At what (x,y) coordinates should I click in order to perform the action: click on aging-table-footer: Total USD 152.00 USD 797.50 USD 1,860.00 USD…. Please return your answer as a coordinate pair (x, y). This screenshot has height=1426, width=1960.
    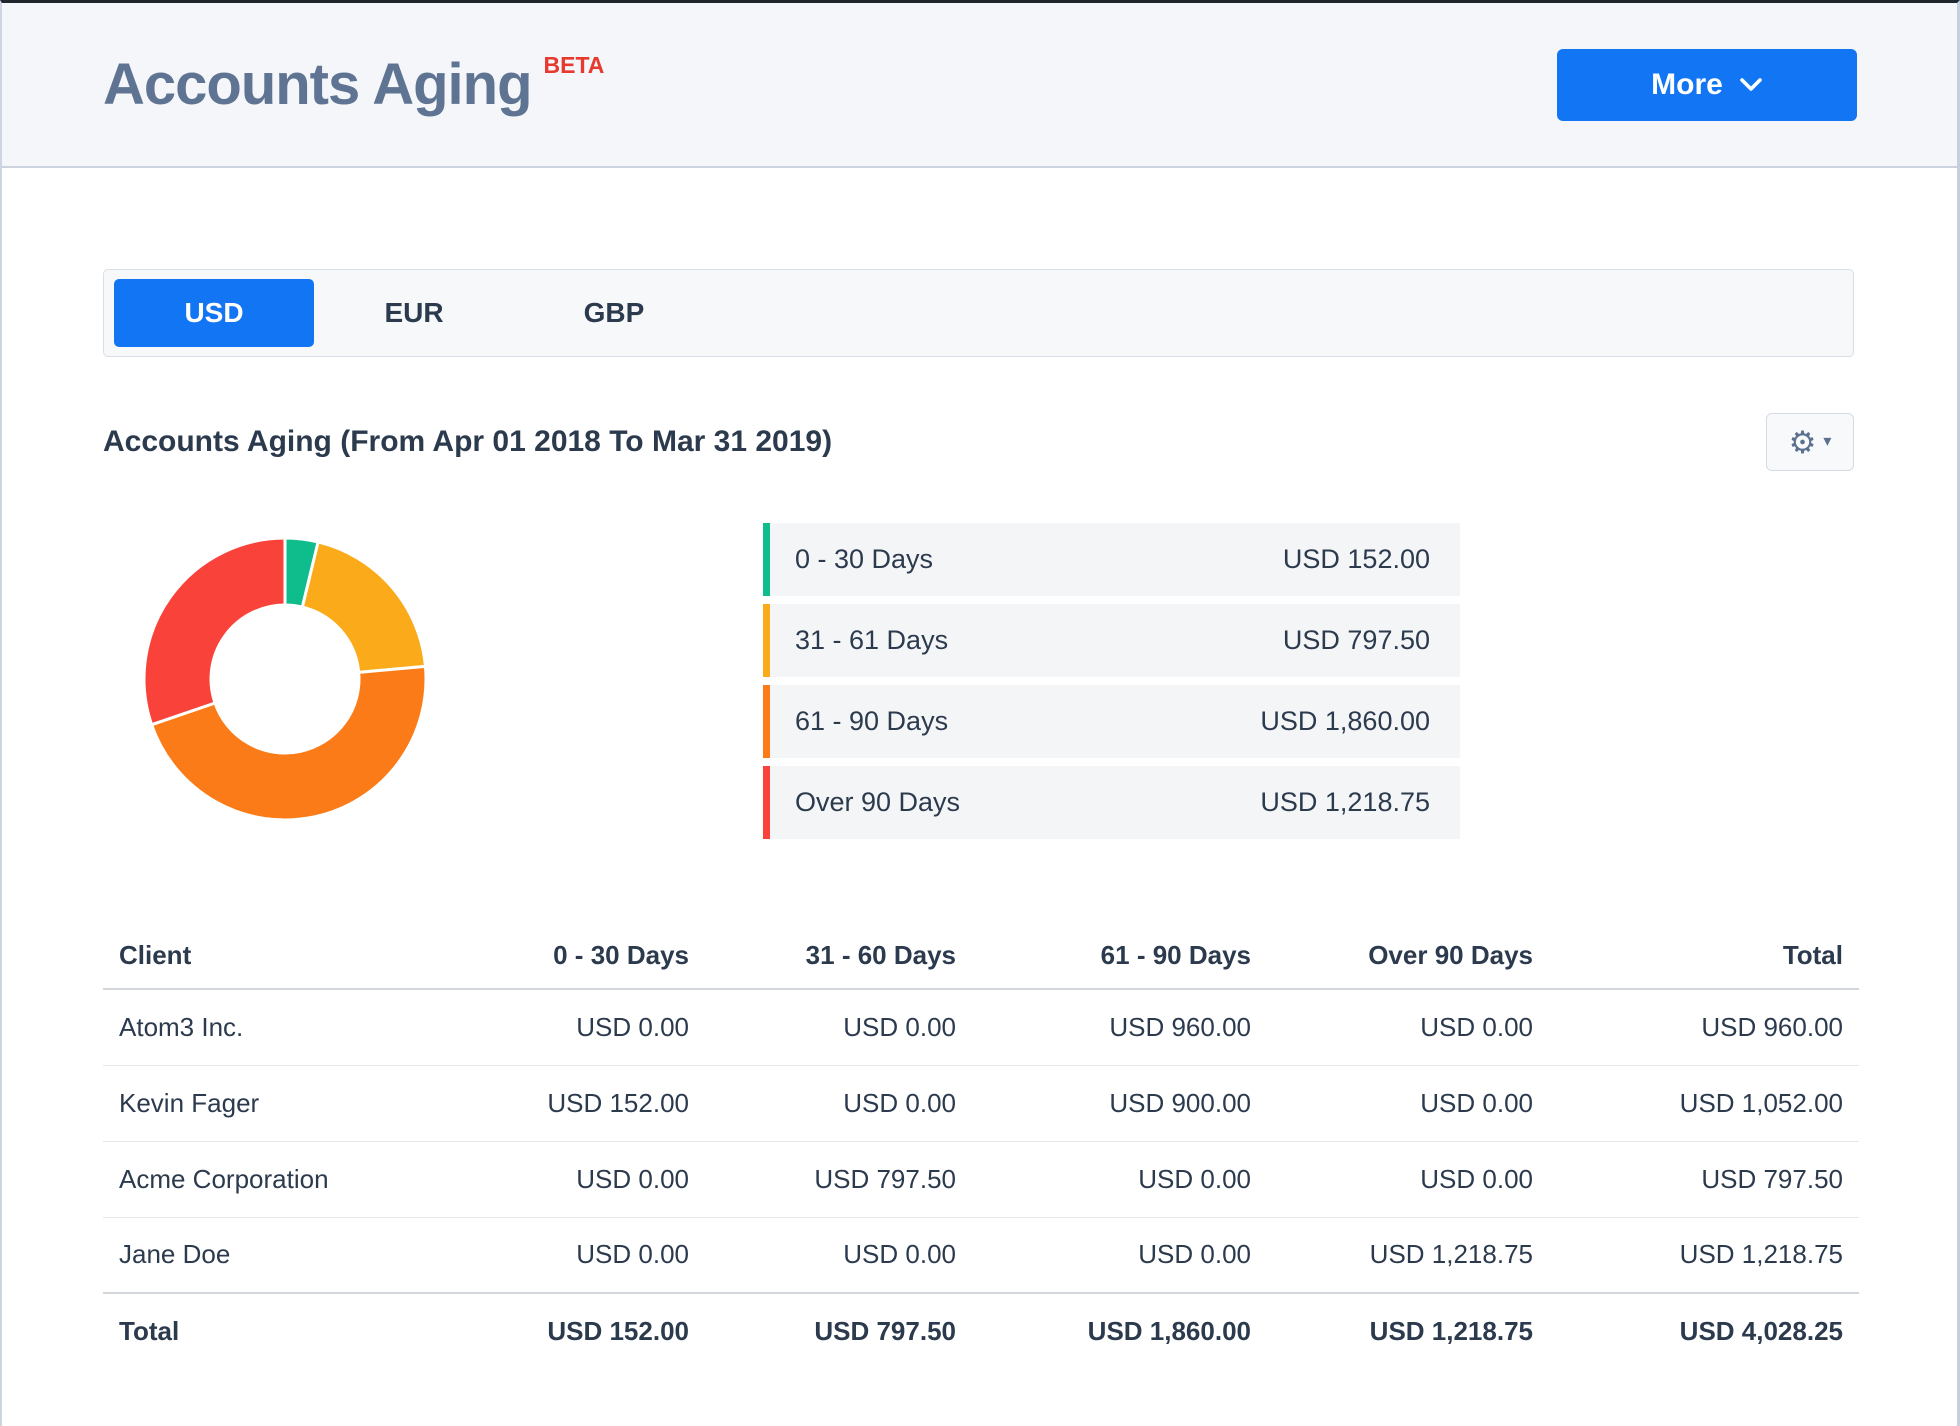
    Looking at the image, I should click on (981, 1331).